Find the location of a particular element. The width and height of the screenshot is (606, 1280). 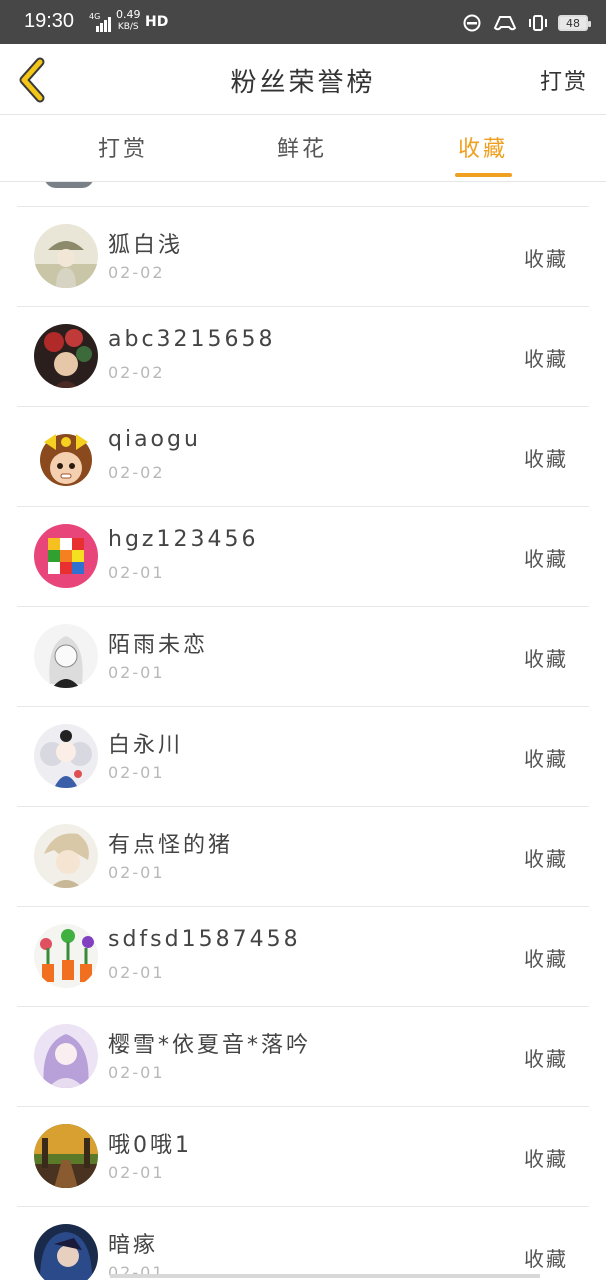

list-item: 哦0哦1 02-01 收藏 is located at coordinates (303, 1157).